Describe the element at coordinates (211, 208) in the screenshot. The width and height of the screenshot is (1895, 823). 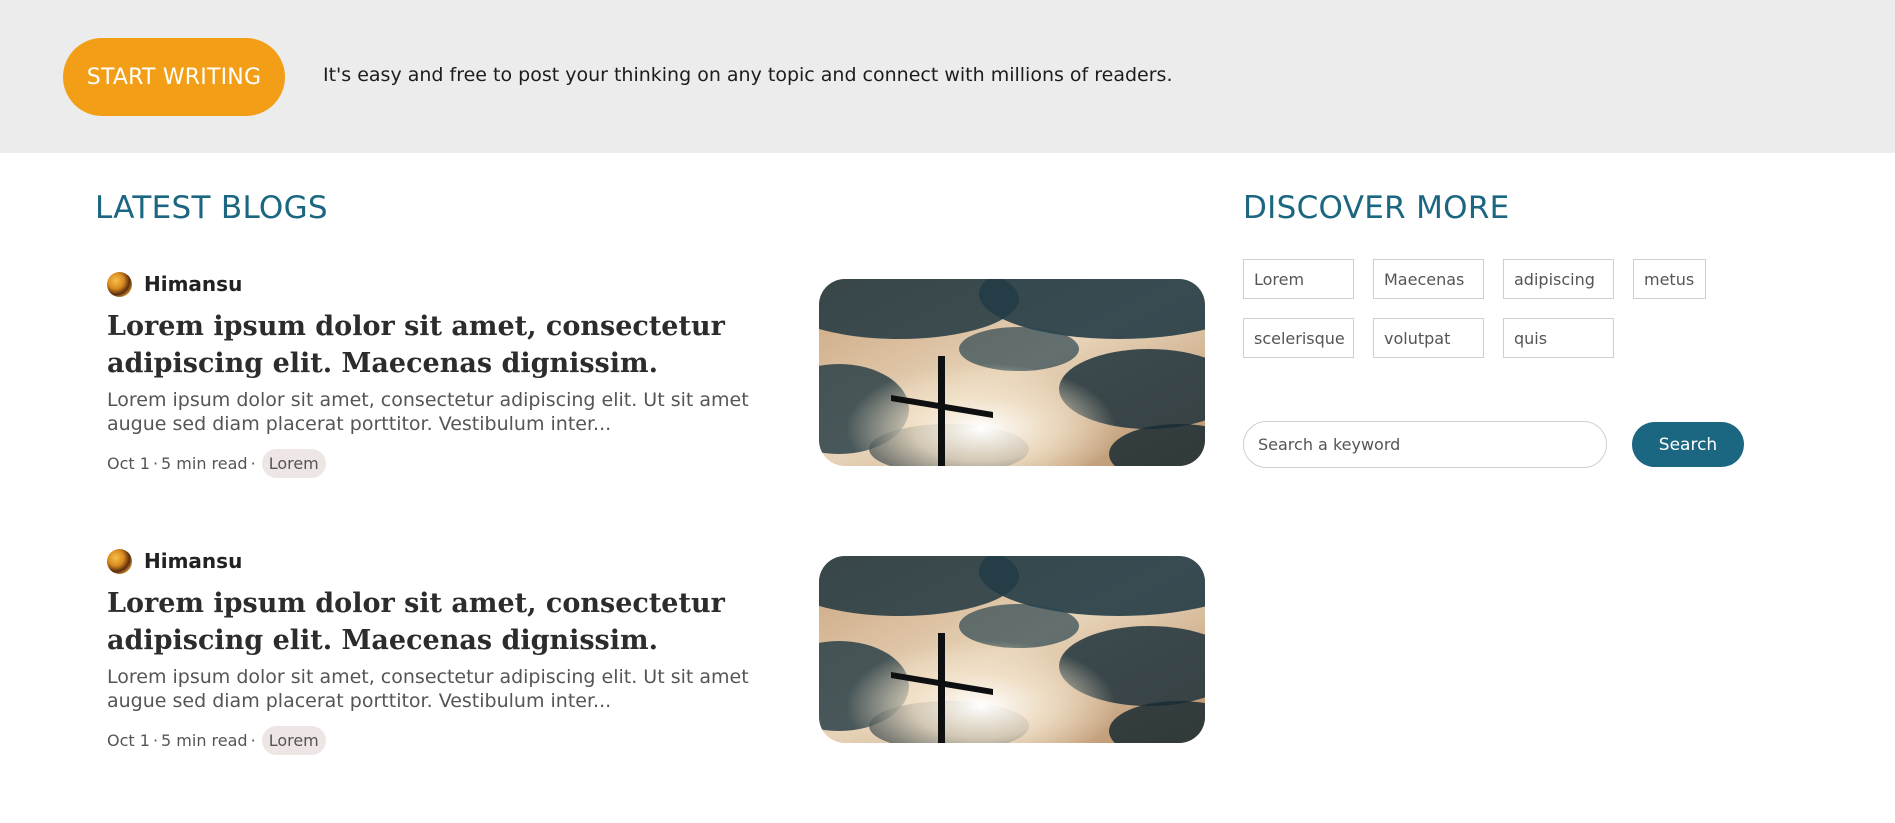
I see `latest-blogs-heading: LATEST BLOGS` at that location.